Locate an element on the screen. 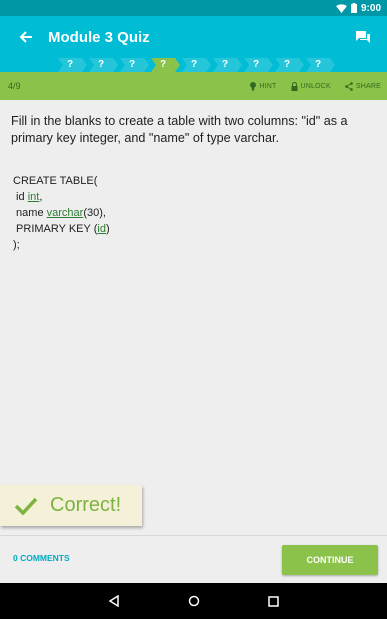  quiz-progress: ? ? ? ? ? ? ? ? ? is located at coordinates (193, 65).